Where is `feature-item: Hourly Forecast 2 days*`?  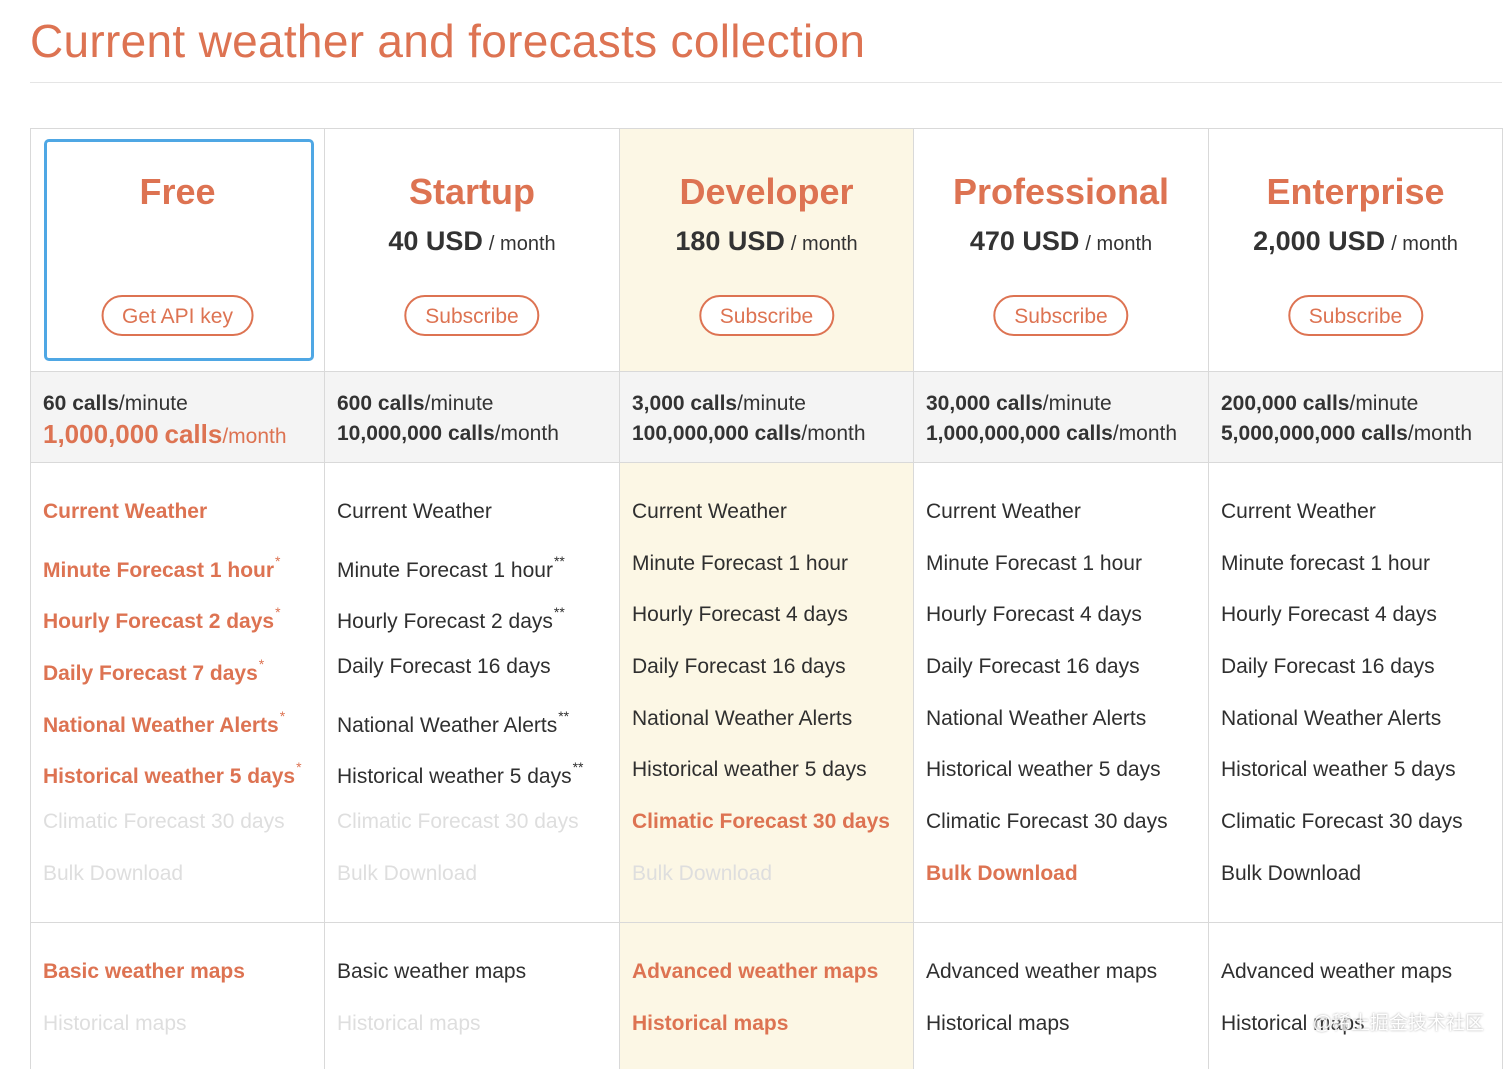 feature-item: Hourly Forecast 2 days* is located at coordinates (183, 629).